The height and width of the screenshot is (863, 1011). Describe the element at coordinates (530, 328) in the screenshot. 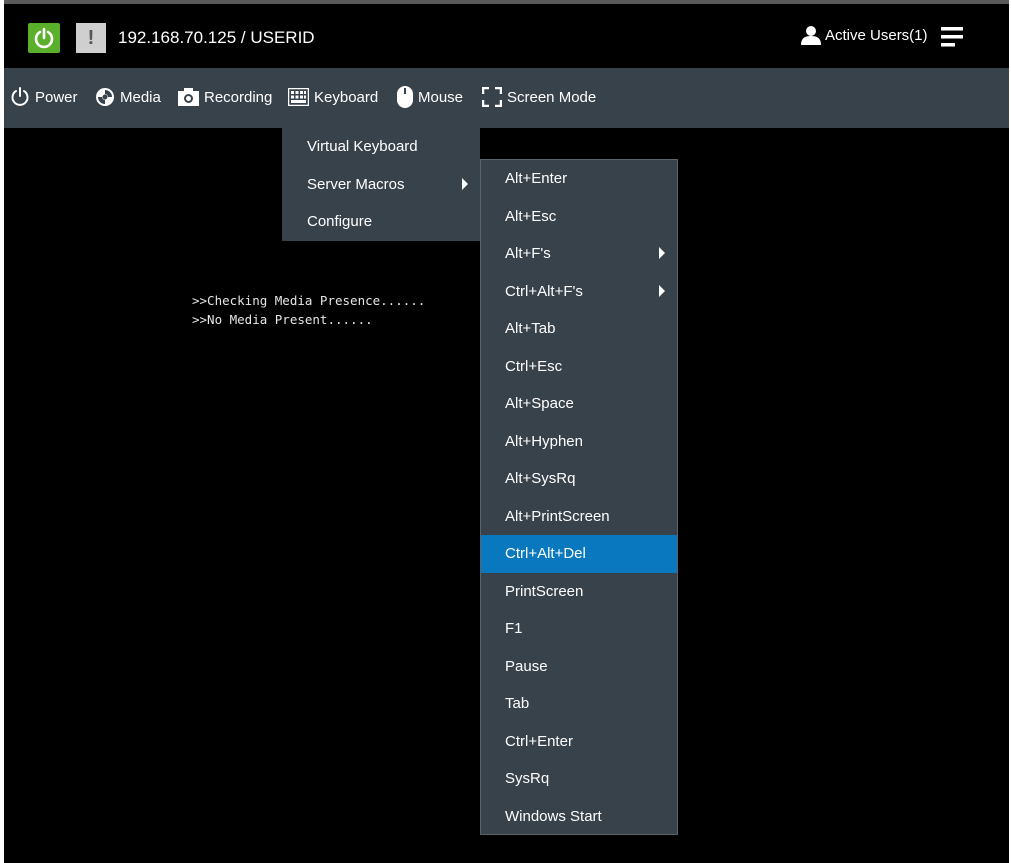

I see `macro-label: Alt+Tab` at that location.